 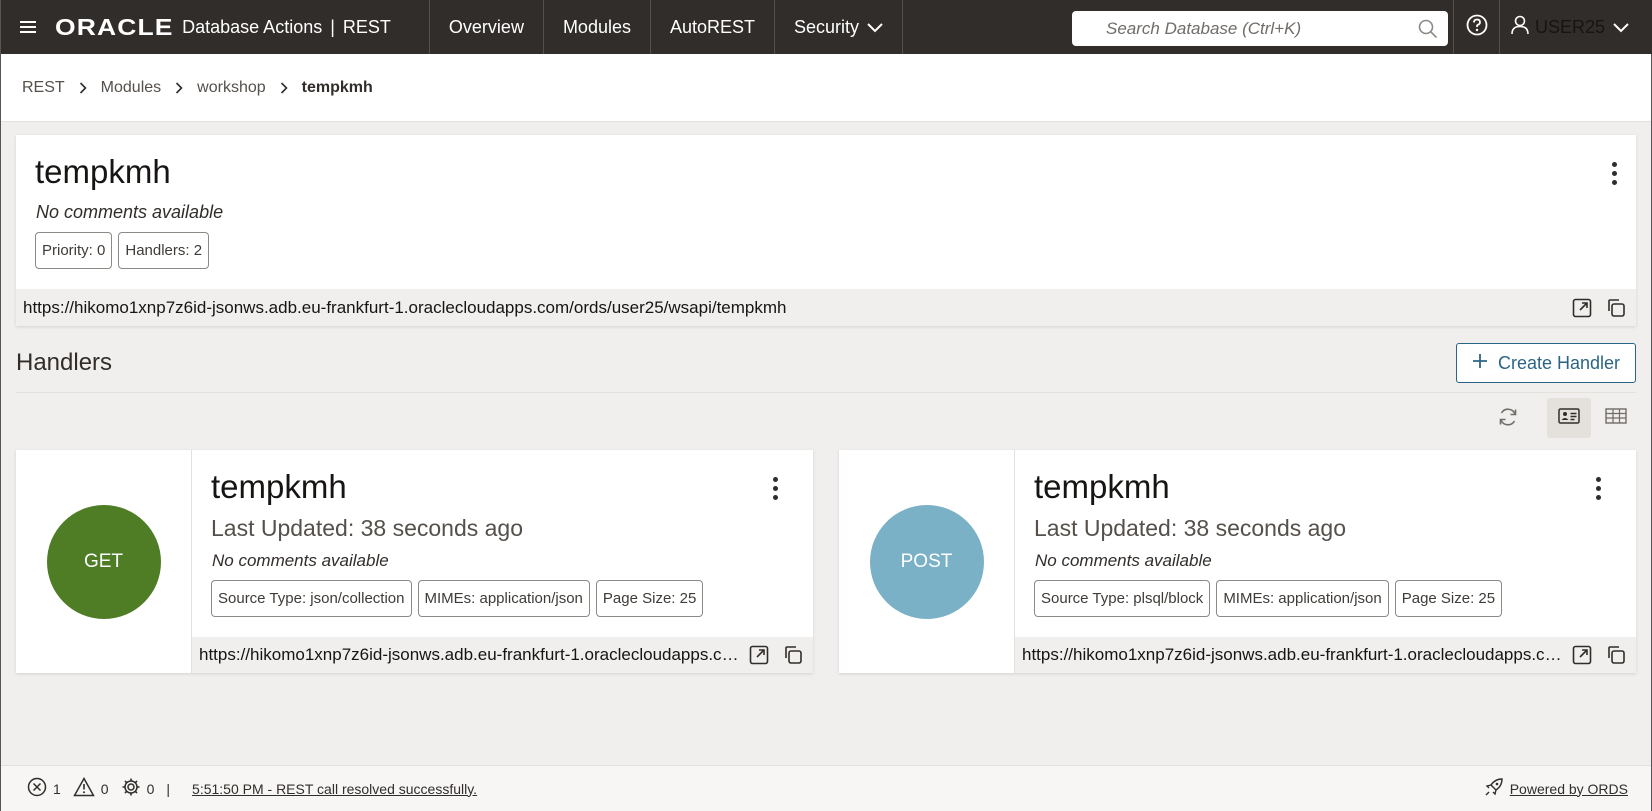 What do you see at coordinates (337, 87) in the screenshot?
I see `breadcrumb-item-current: tempkmh` at bounding box center [337, 87].